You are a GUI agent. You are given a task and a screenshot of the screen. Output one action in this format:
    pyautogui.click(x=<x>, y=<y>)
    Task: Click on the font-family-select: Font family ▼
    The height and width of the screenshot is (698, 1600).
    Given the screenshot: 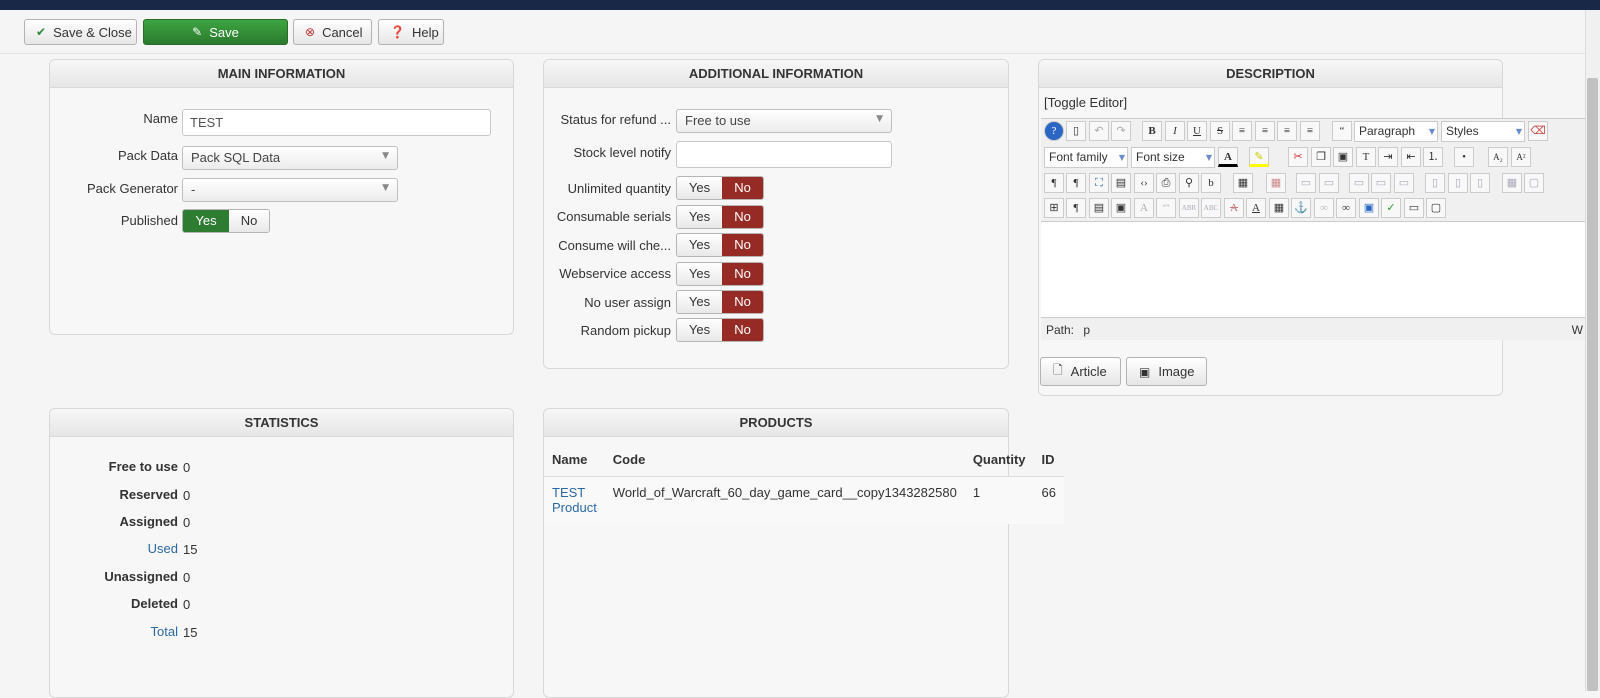 What is the action you would take?
    pyautogui.click(x=1086, y=157)
    